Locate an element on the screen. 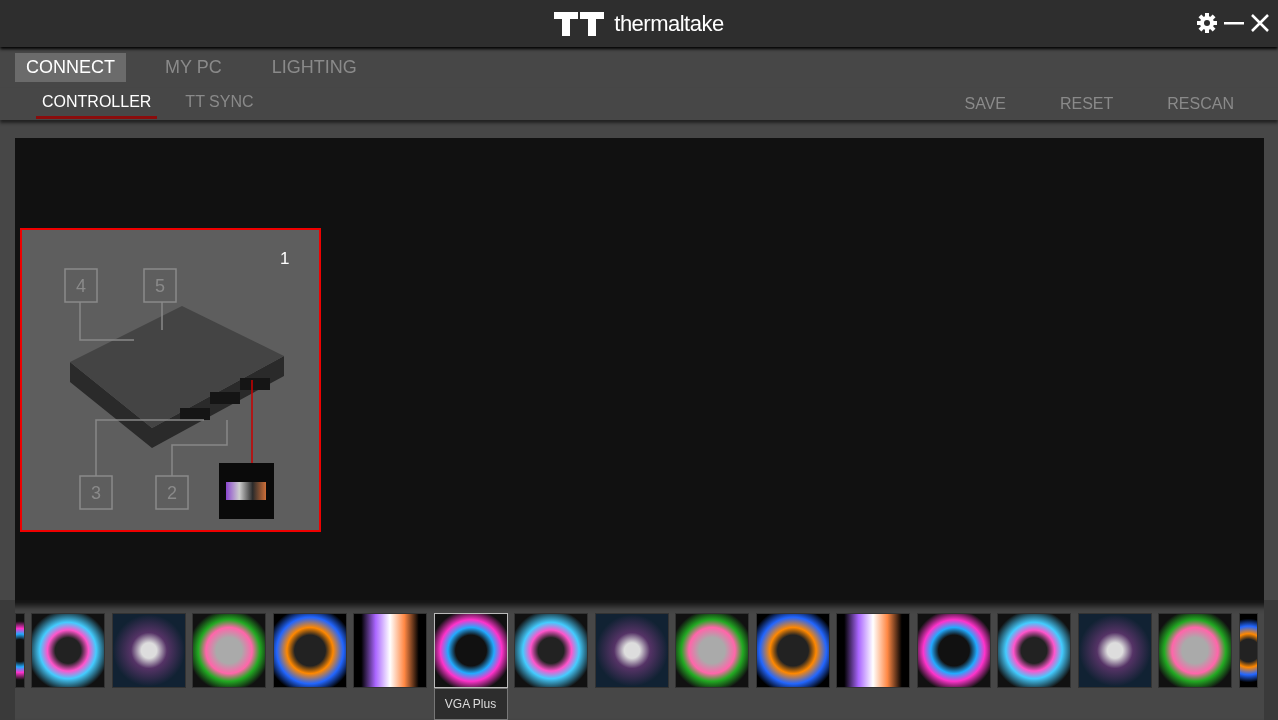 The height and width of the screenshot is (720, 1278). sub-tab: CONTROLLER is located at coordinates (97, 104).